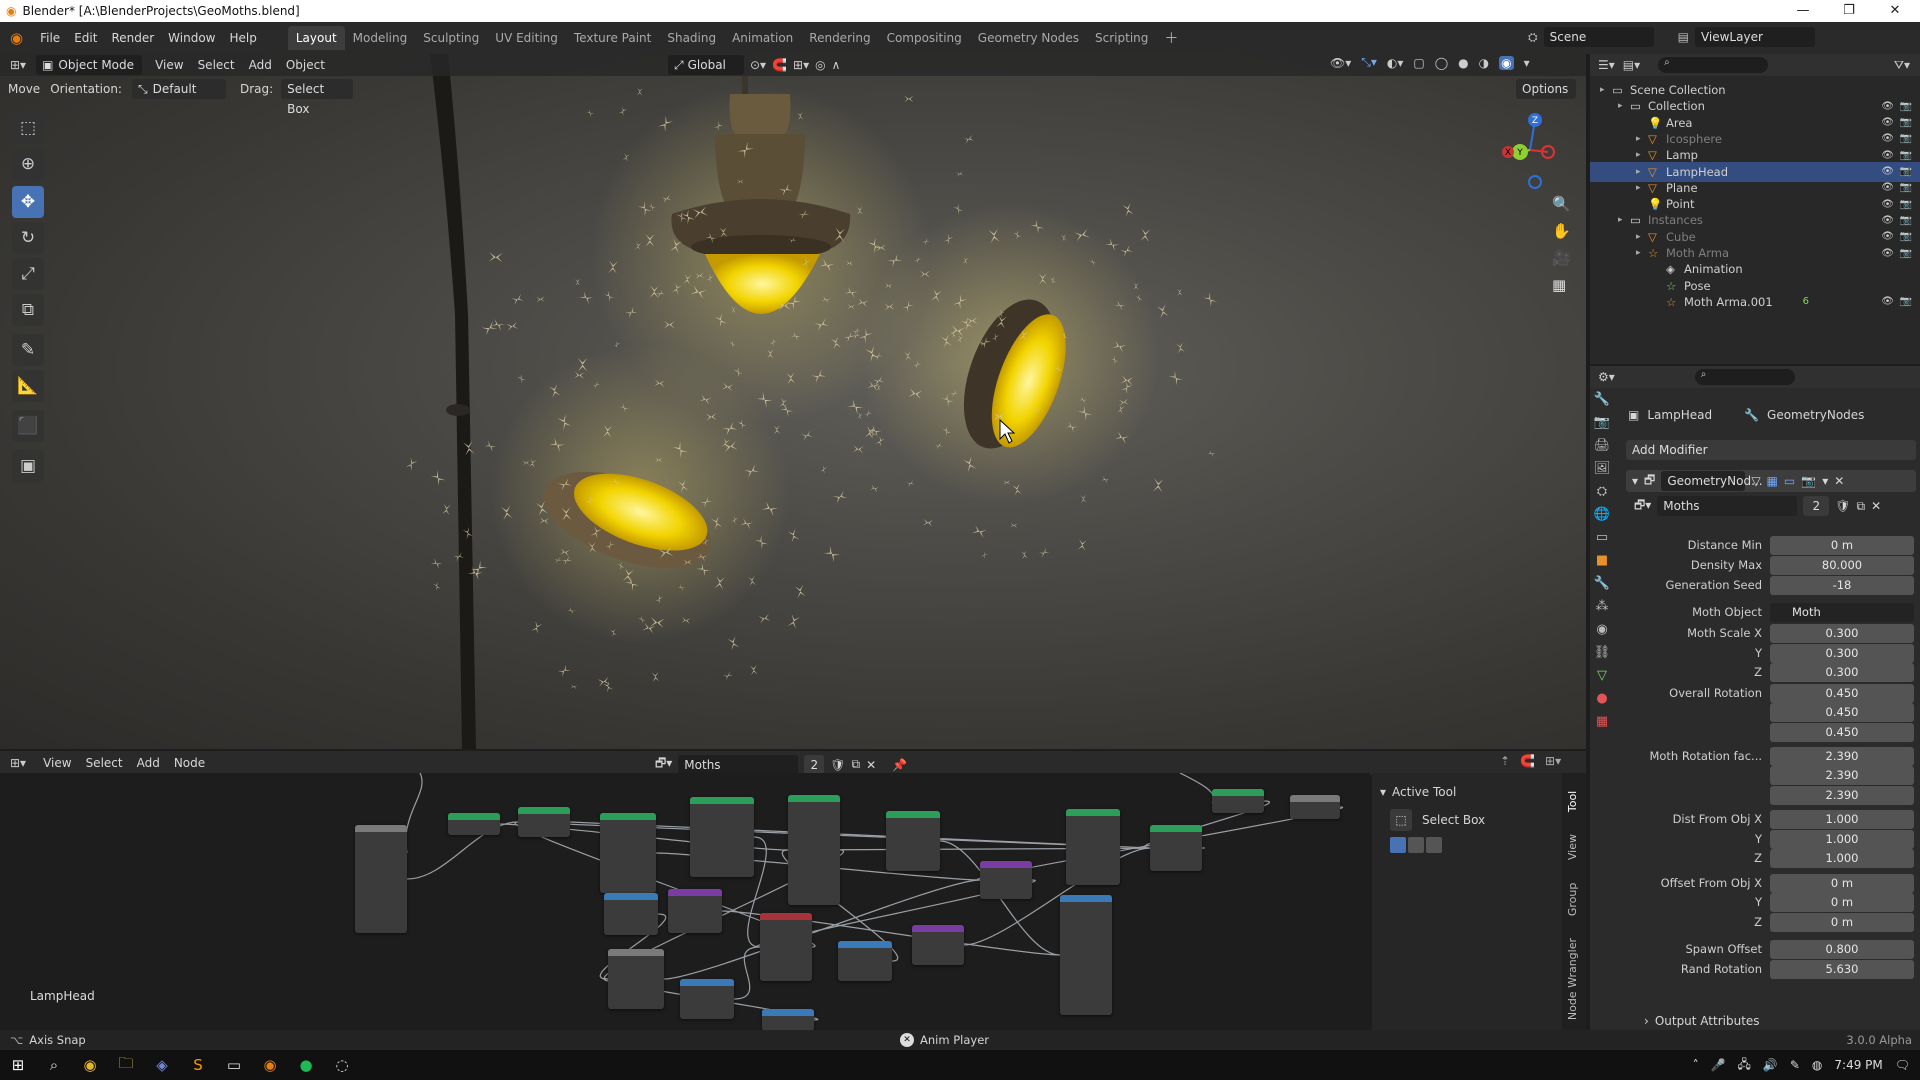 Image resolution: width=1920 pixels, height=1080 pixels. I want to click on gizmo-icon: ⤡▾, so click(1369, 62).